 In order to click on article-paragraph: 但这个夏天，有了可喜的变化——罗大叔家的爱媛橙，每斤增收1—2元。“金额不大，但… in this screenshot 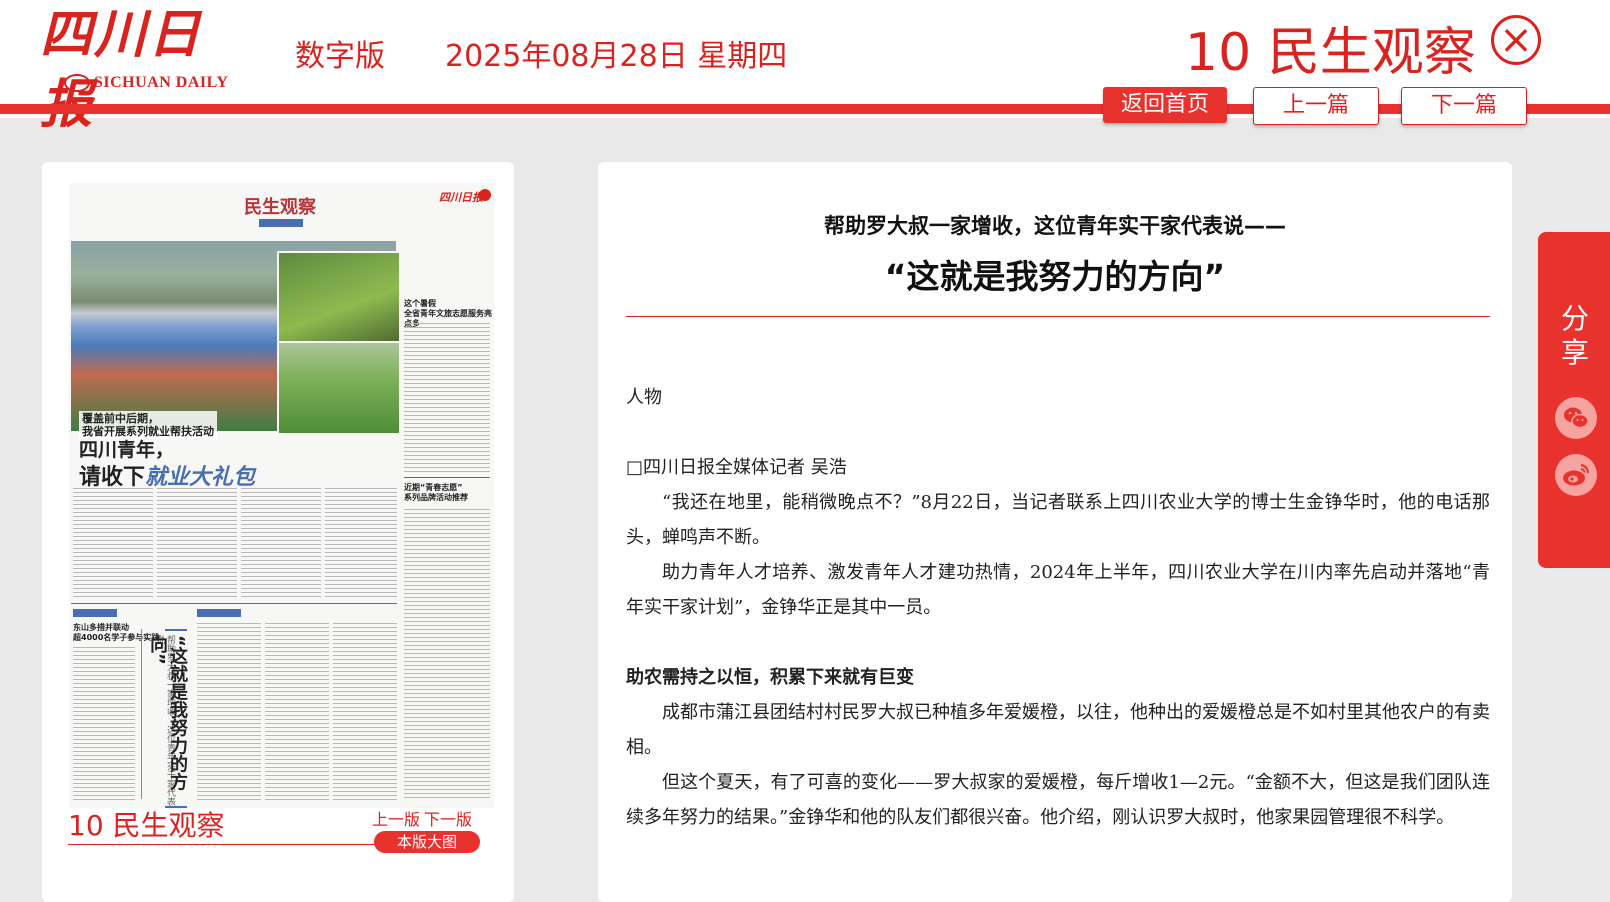, I will do `click(1058, 800)`.